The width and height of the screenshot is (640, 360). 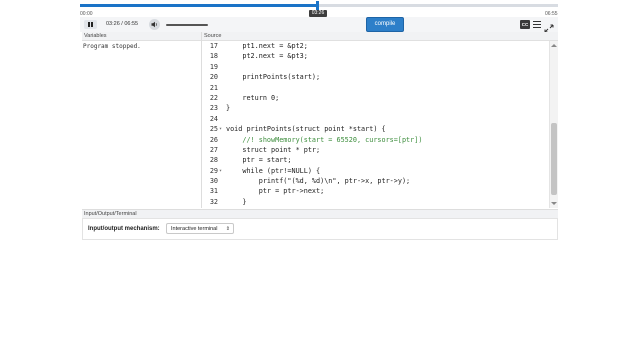 I want to click on timeline-progress, so click(x=199, y=5).